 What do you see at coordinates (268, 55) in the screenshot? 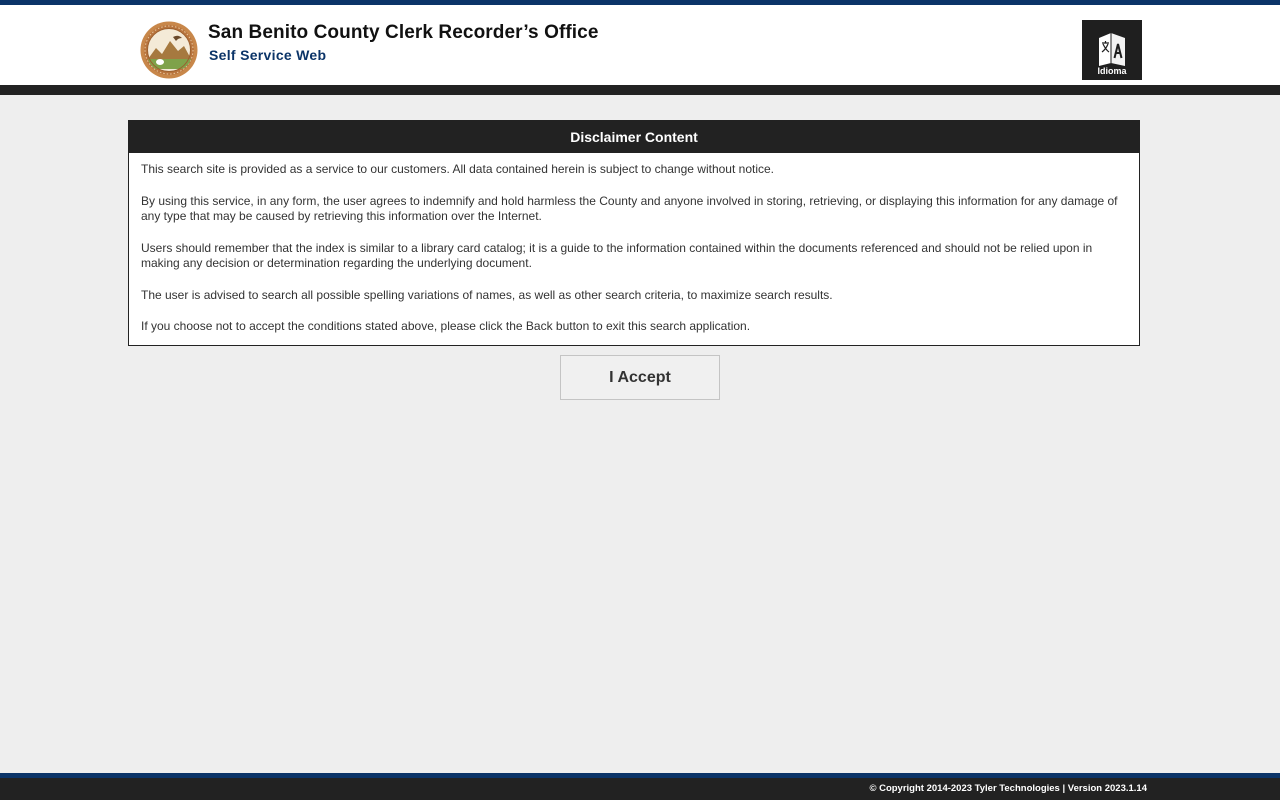
I see `site-subtitle: Self Service Web` at bounding box center [268, 55].